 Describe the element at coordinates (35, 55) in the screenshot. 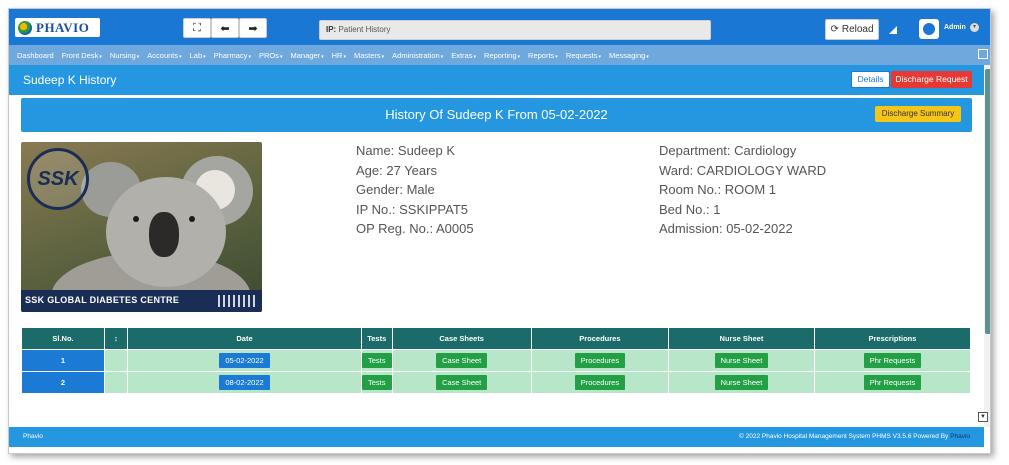

I see `menu-item-dashboard: Dashboard` at that location.